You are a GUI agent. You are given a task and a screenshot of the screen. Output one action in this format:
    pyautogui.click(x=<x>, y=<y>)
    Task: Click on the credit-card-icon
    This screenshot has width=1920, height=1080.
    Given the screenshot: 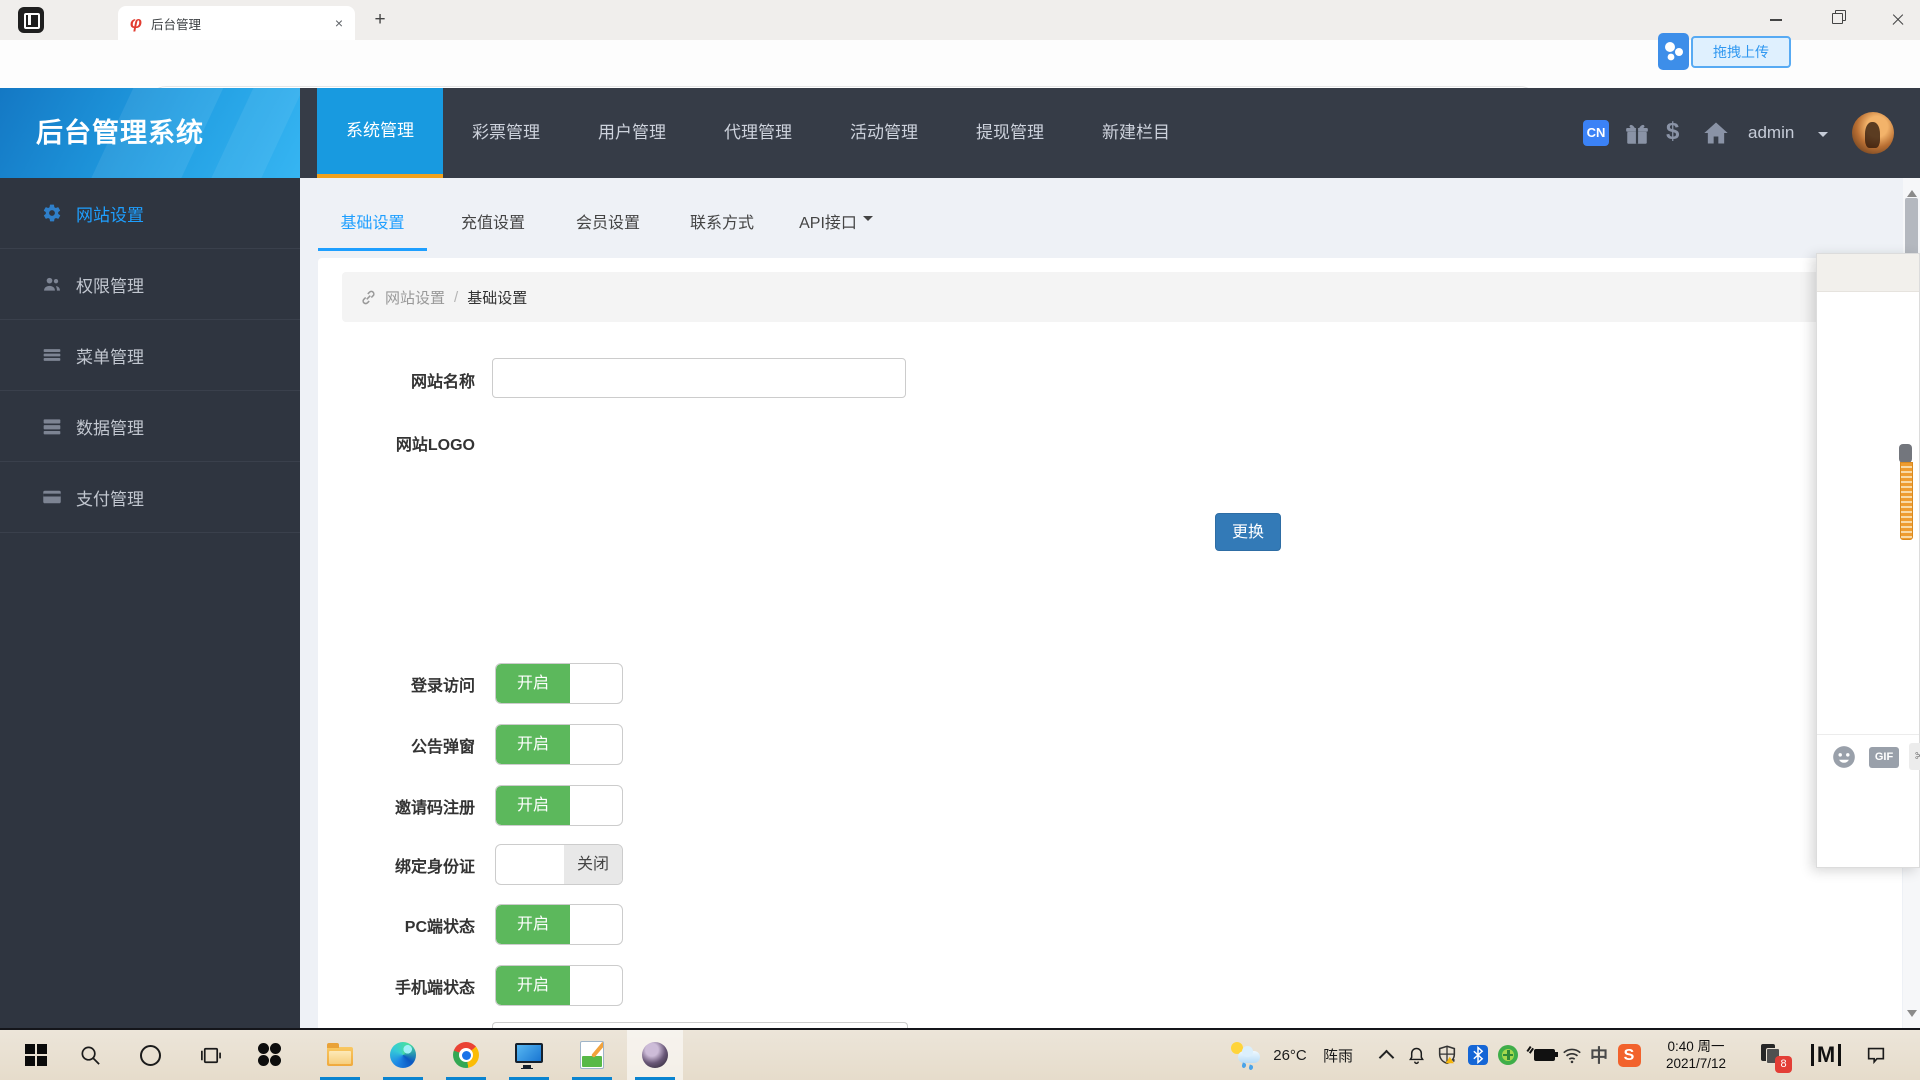 What is the action you would take?
    pyautogui.click(x=52, y=497)
    